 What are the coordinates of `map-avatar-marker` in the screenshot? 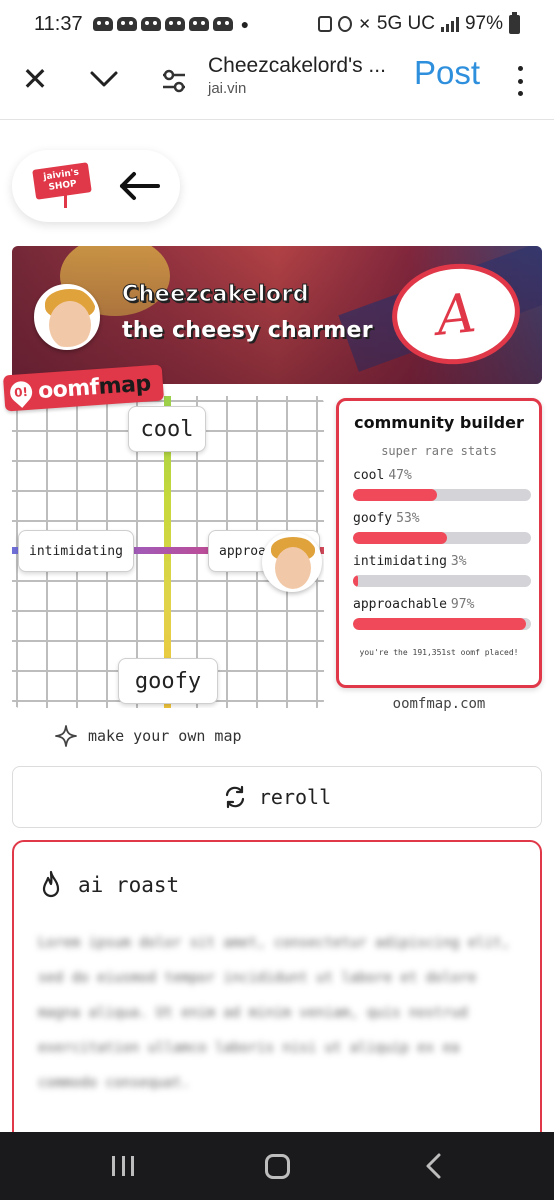 It's located at (292, 562).